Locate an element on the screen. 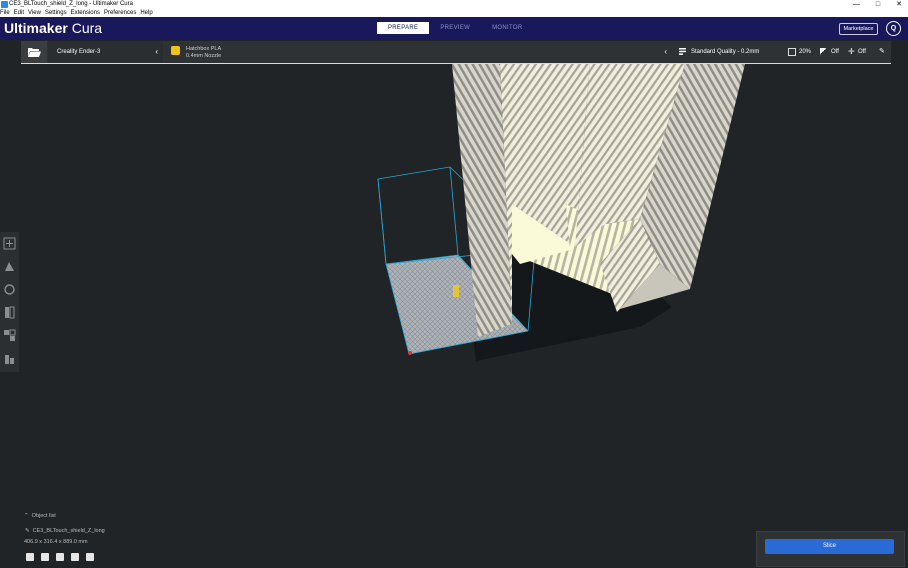 The height and width of the screenshot is (568, 908). app-logo: Ultimaker Cura is located at coordinates (53, 28).